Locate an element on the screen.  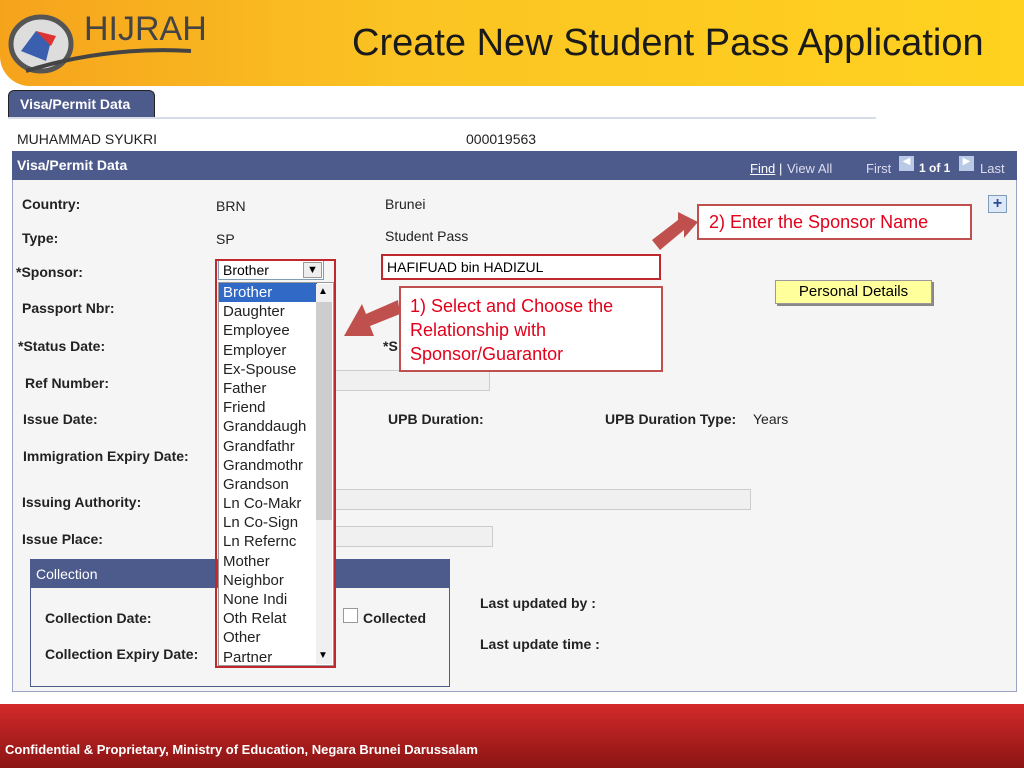
dropdown-highlight is located at coordinates (275, 463).